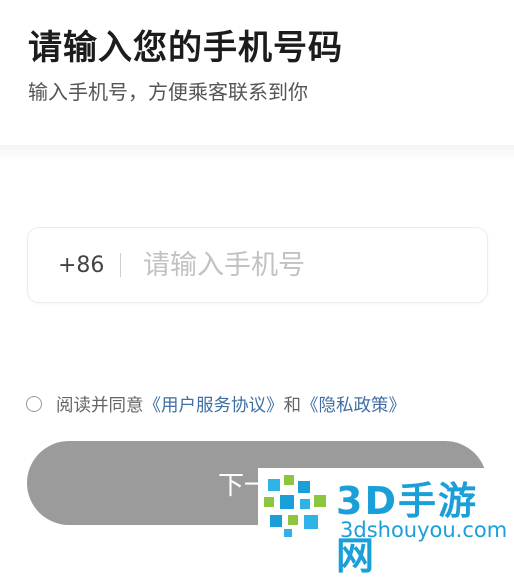 This screenshot has height=580, width=514. I want to click on agreement-checkbox, so click(34, 404).